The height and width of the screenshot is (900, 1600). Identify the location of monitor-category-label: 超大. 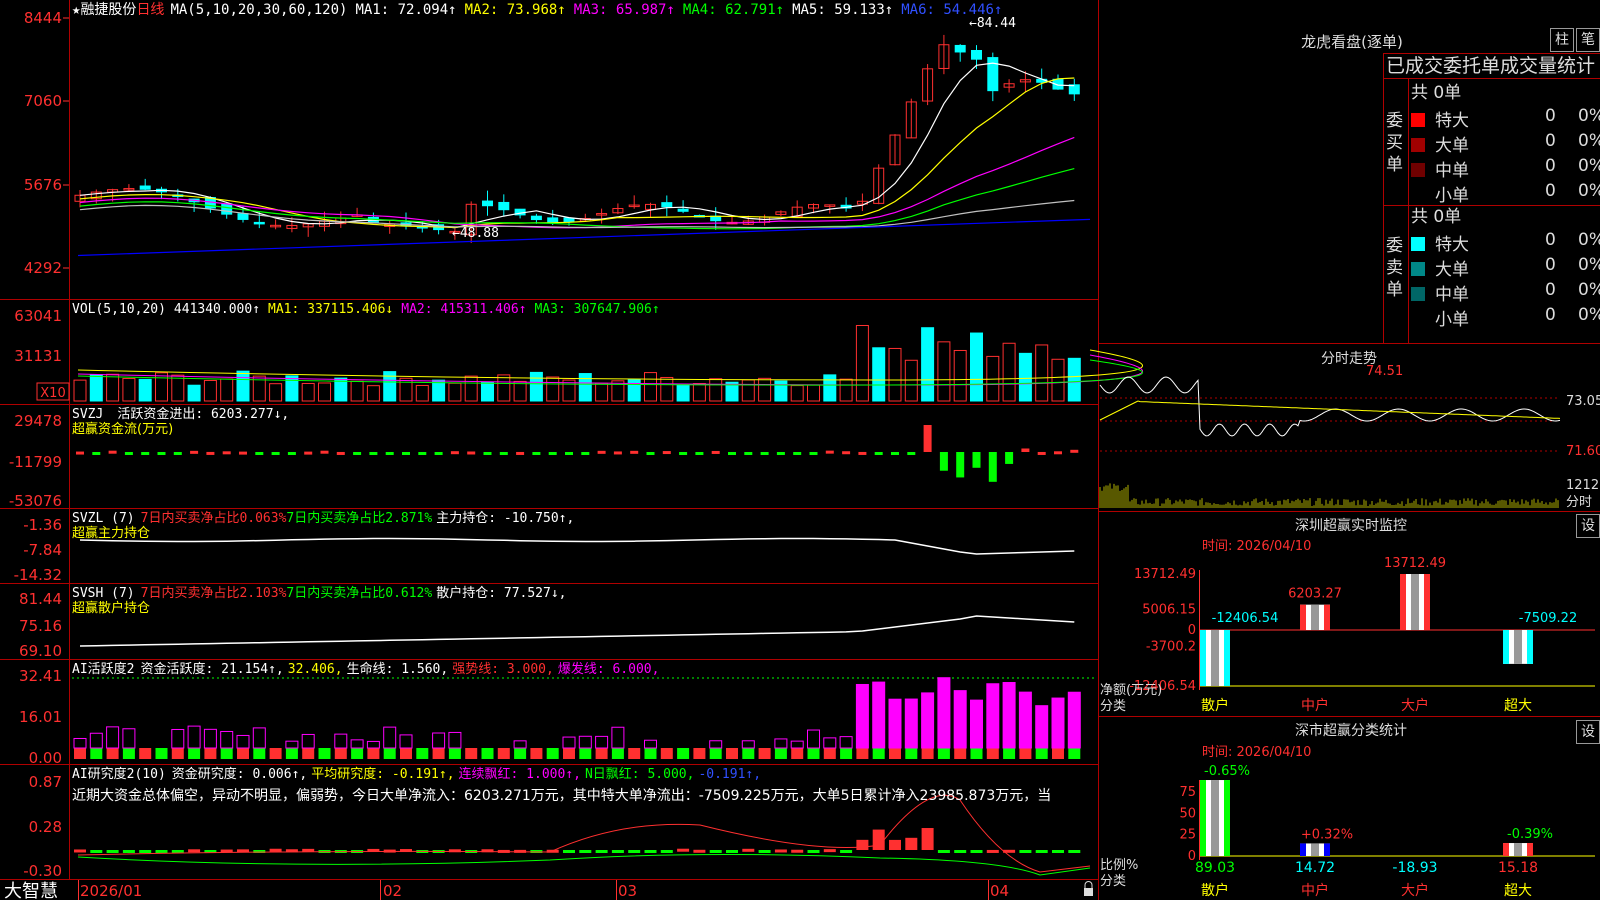
(1518, 706).